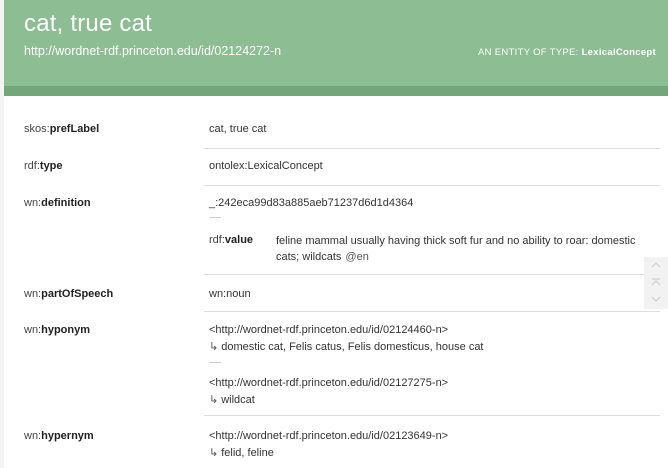  Describe the element at coordinates (238, 129) in the screenshot. I see `property-value: cat, true cat` at that location.